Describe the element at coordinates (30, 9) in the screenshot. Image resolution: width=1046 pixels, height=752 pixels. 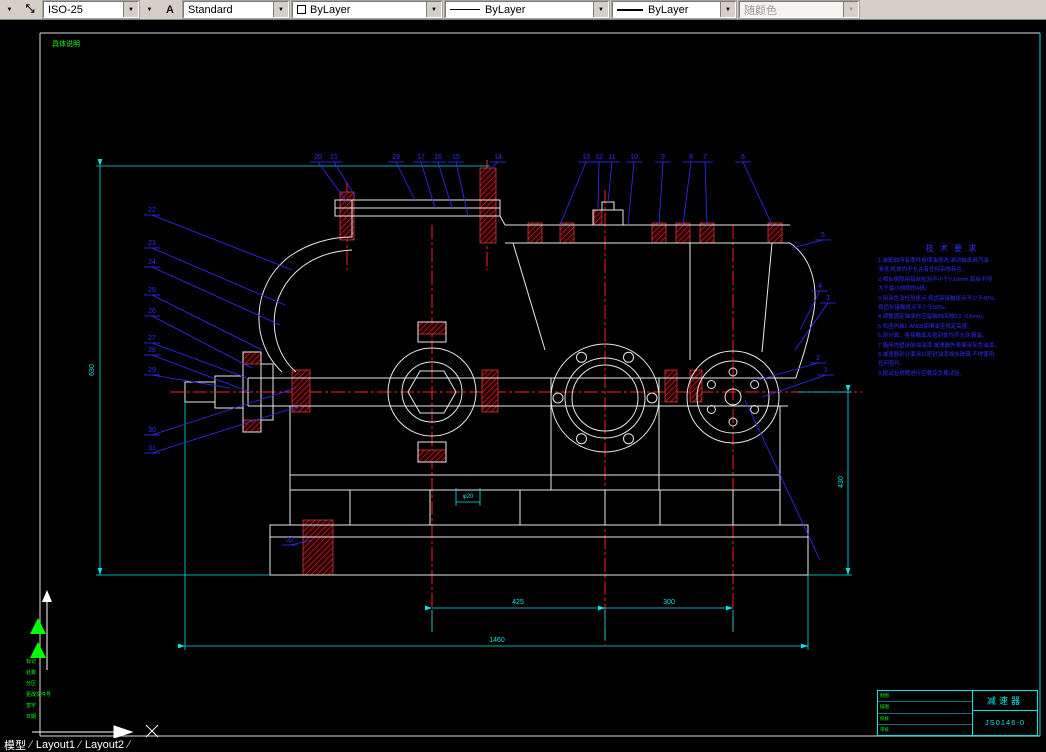
I see `dim-style-icon: ⤡` at that location.